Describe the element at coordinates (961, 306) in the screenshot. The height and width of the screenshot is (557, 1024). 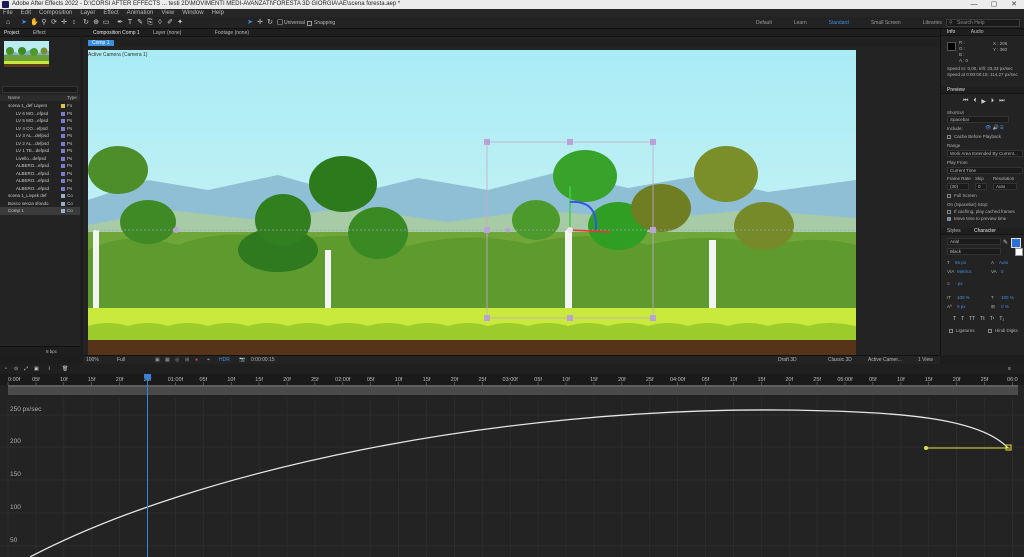
I see `baseline-shift-value: 0 px` at that location.